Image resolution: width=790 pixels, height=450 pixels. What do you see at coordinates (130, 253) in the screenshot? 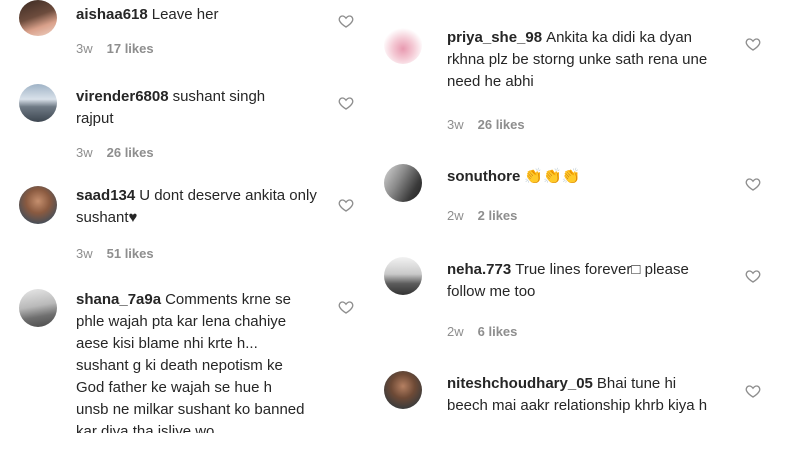
I see `comment-likes: 51 likes` at bounding box center [130, 253].